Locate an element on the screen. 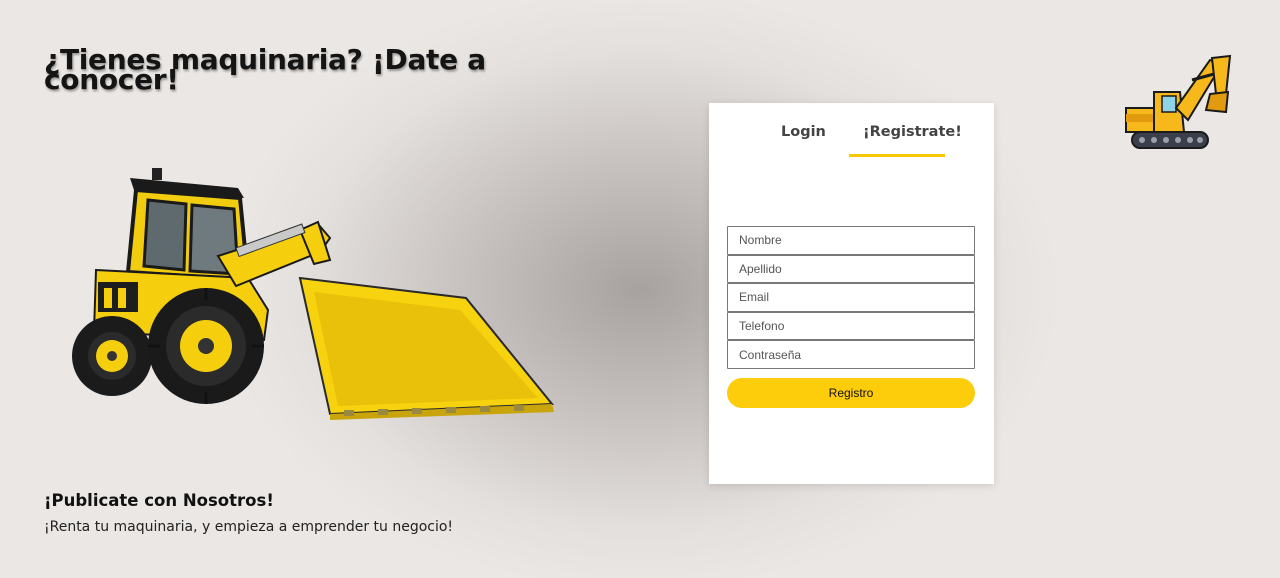 The height and width of the screenshot is (578, 1280). register-form: Registro is located at coordinates (851, 317).